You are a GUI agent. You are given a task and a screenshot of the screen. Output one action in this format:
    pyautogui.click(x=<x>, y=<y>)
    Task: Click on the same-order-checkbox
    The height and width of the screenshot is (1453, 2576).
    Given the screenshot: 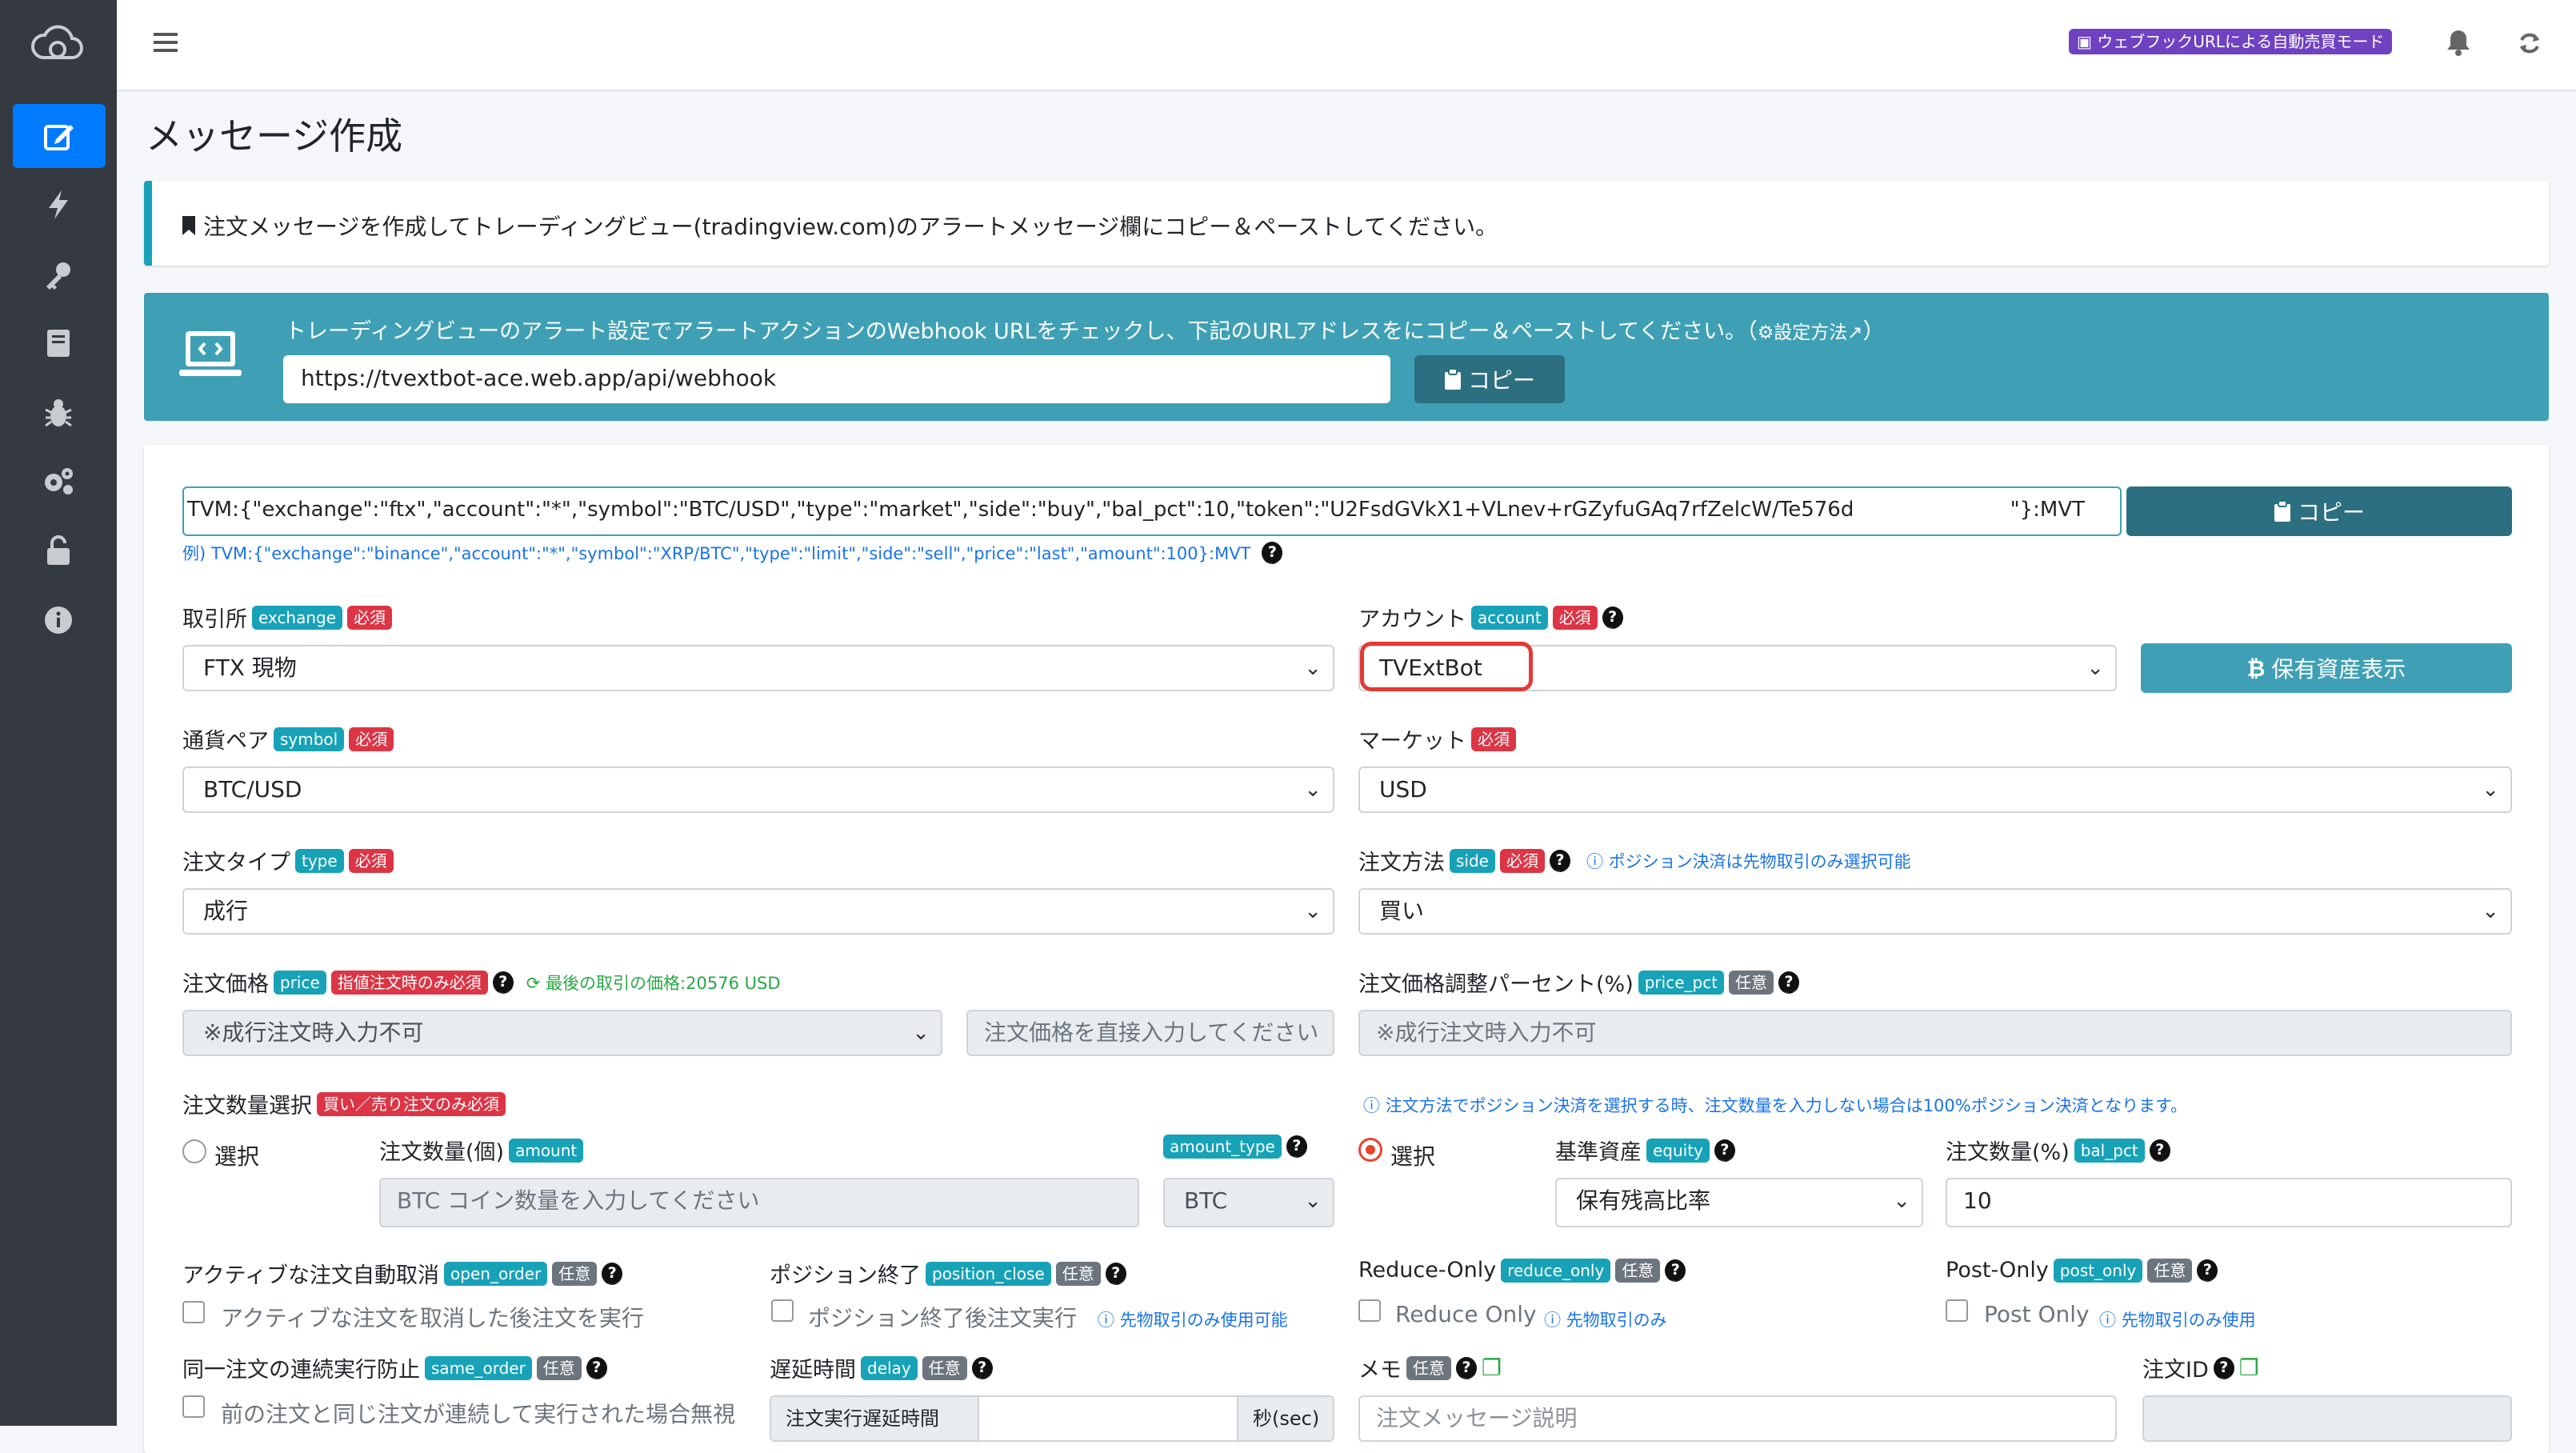 What is the action you would take?
    pyautogui.click(x=193, y=1406)
    